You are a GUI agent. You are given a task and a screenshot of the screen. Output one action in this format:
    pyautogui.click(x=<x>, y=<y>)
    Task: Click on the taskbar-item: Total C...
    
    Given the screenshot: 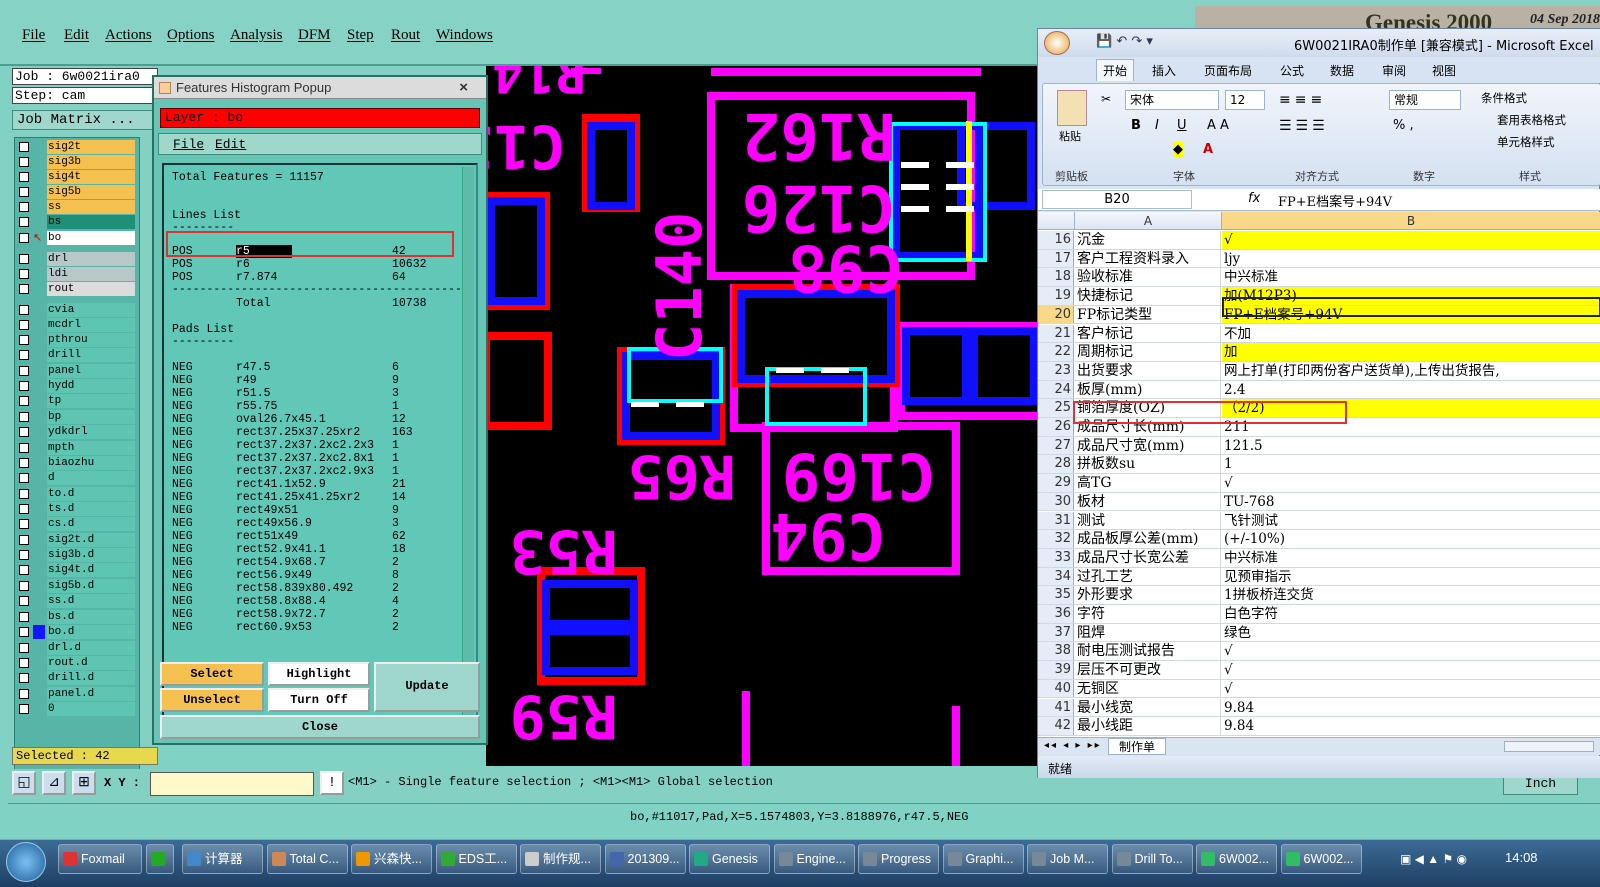 What is the action you would take?
    pyautogui.click(x=307, y=859)
    